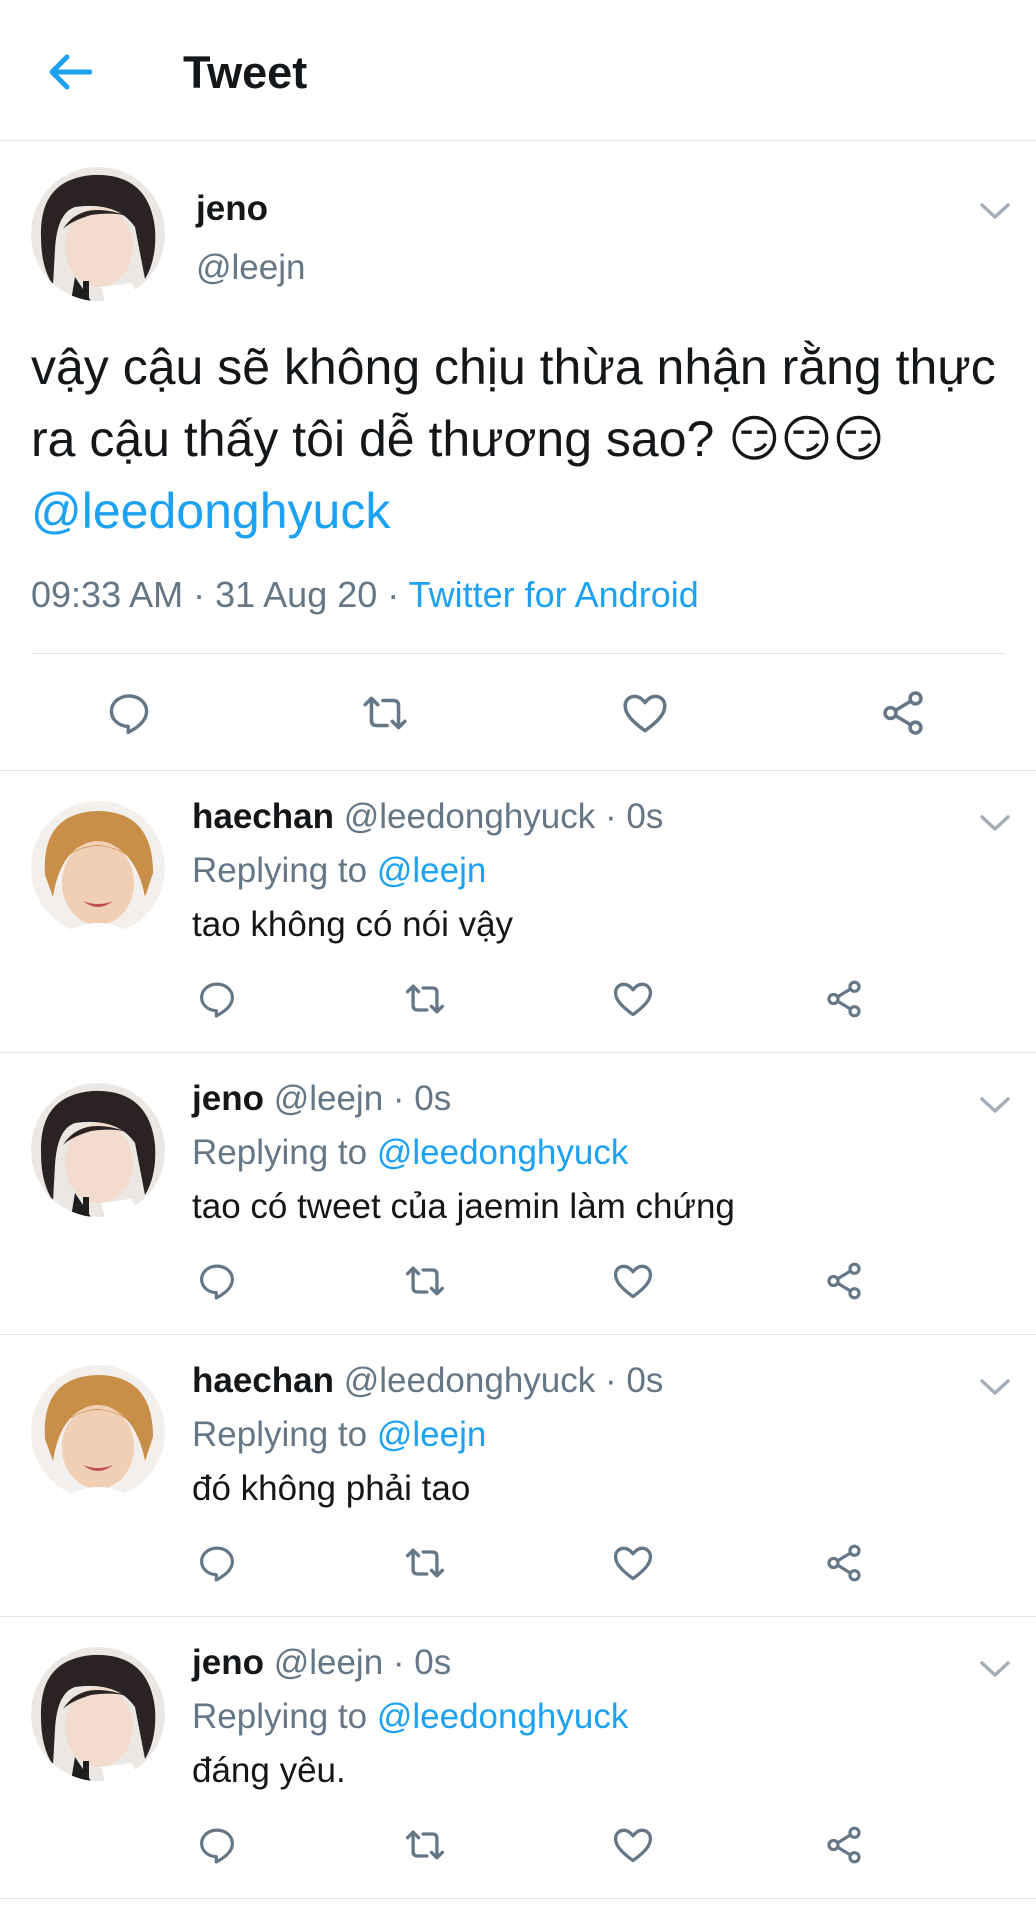 Image resolution: width=1036 pixels, height=1920 pixels. What do you see at coordinates (269, 1770) in the screenshot?
I see `reply-text: đáng yêu.` at bounding box center [269, 1770].